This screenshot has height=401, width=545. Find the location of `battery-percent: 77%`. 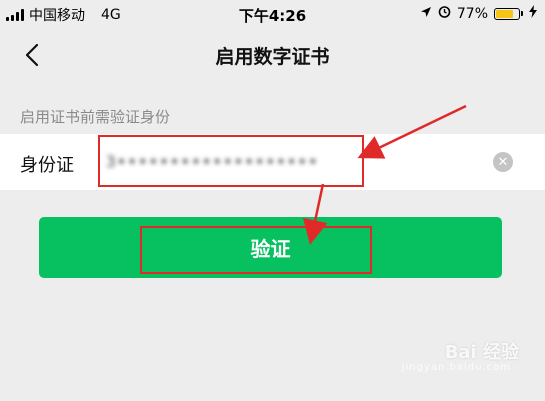

battery-percent: 77% is located at coordinates (472, 13).